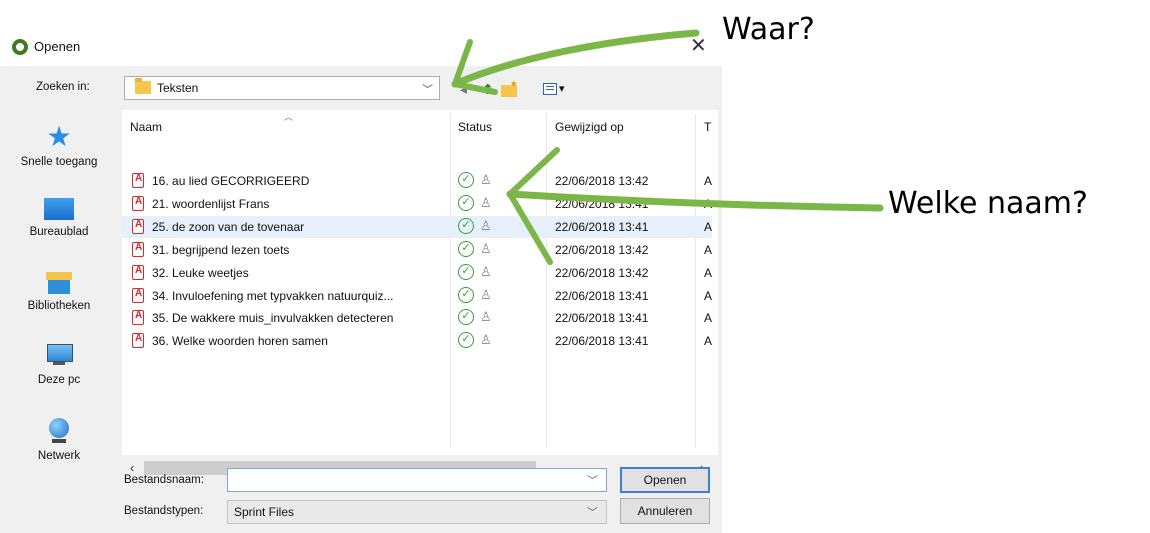 This screenshot has width=1150, height=533. Describe the element at coordinates (768, 29) in the screenshot. I see `annotation-where: Waar?` at that location.